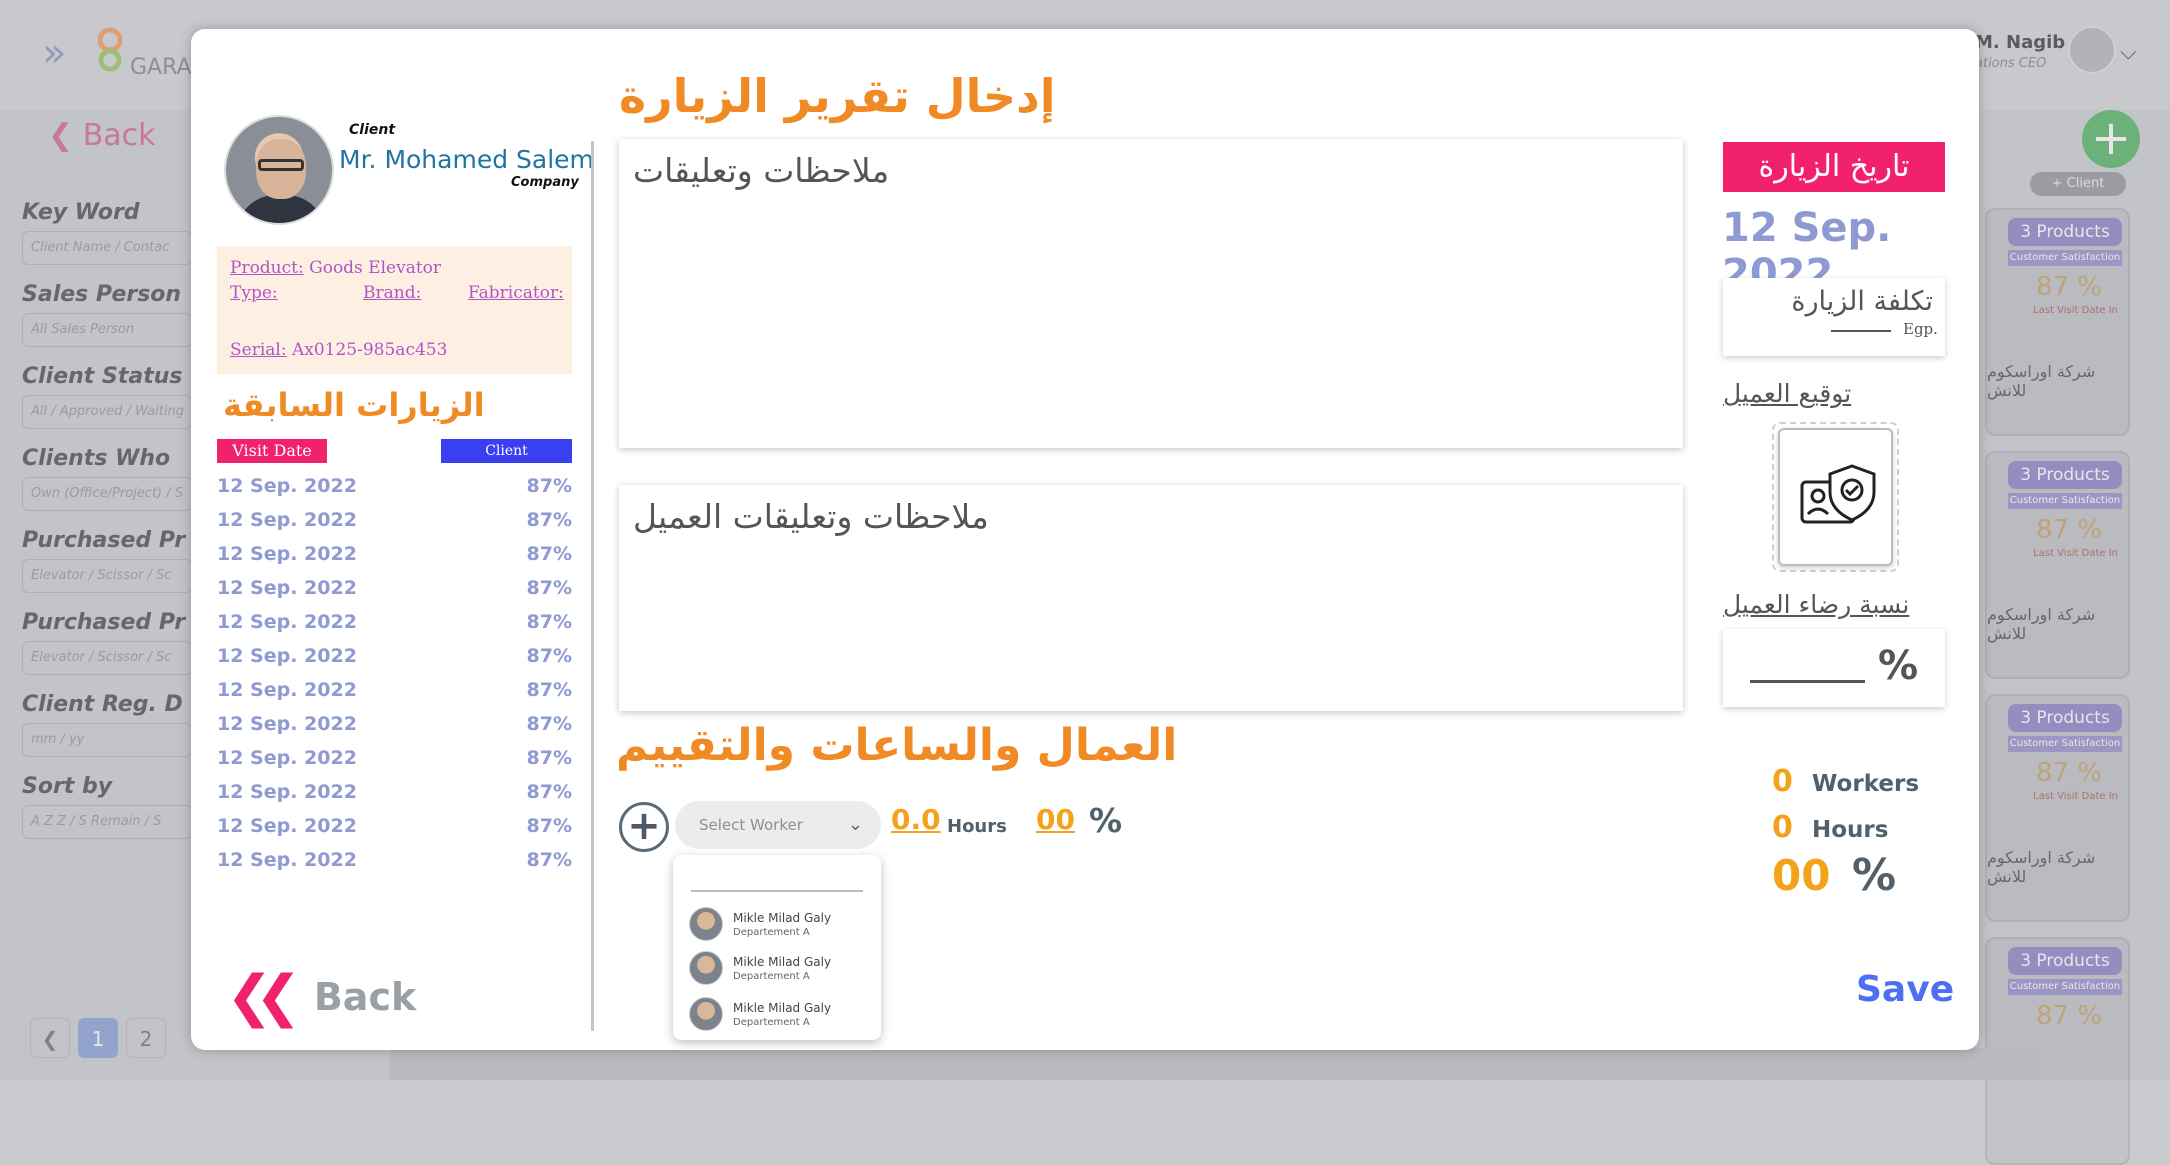 Image resolution: width=2170 pixels, height=1165 pixels. Describe the element at coordinates (1787, 393) in the screenshot. I see `signature-label: توقيع العميل` at that location.